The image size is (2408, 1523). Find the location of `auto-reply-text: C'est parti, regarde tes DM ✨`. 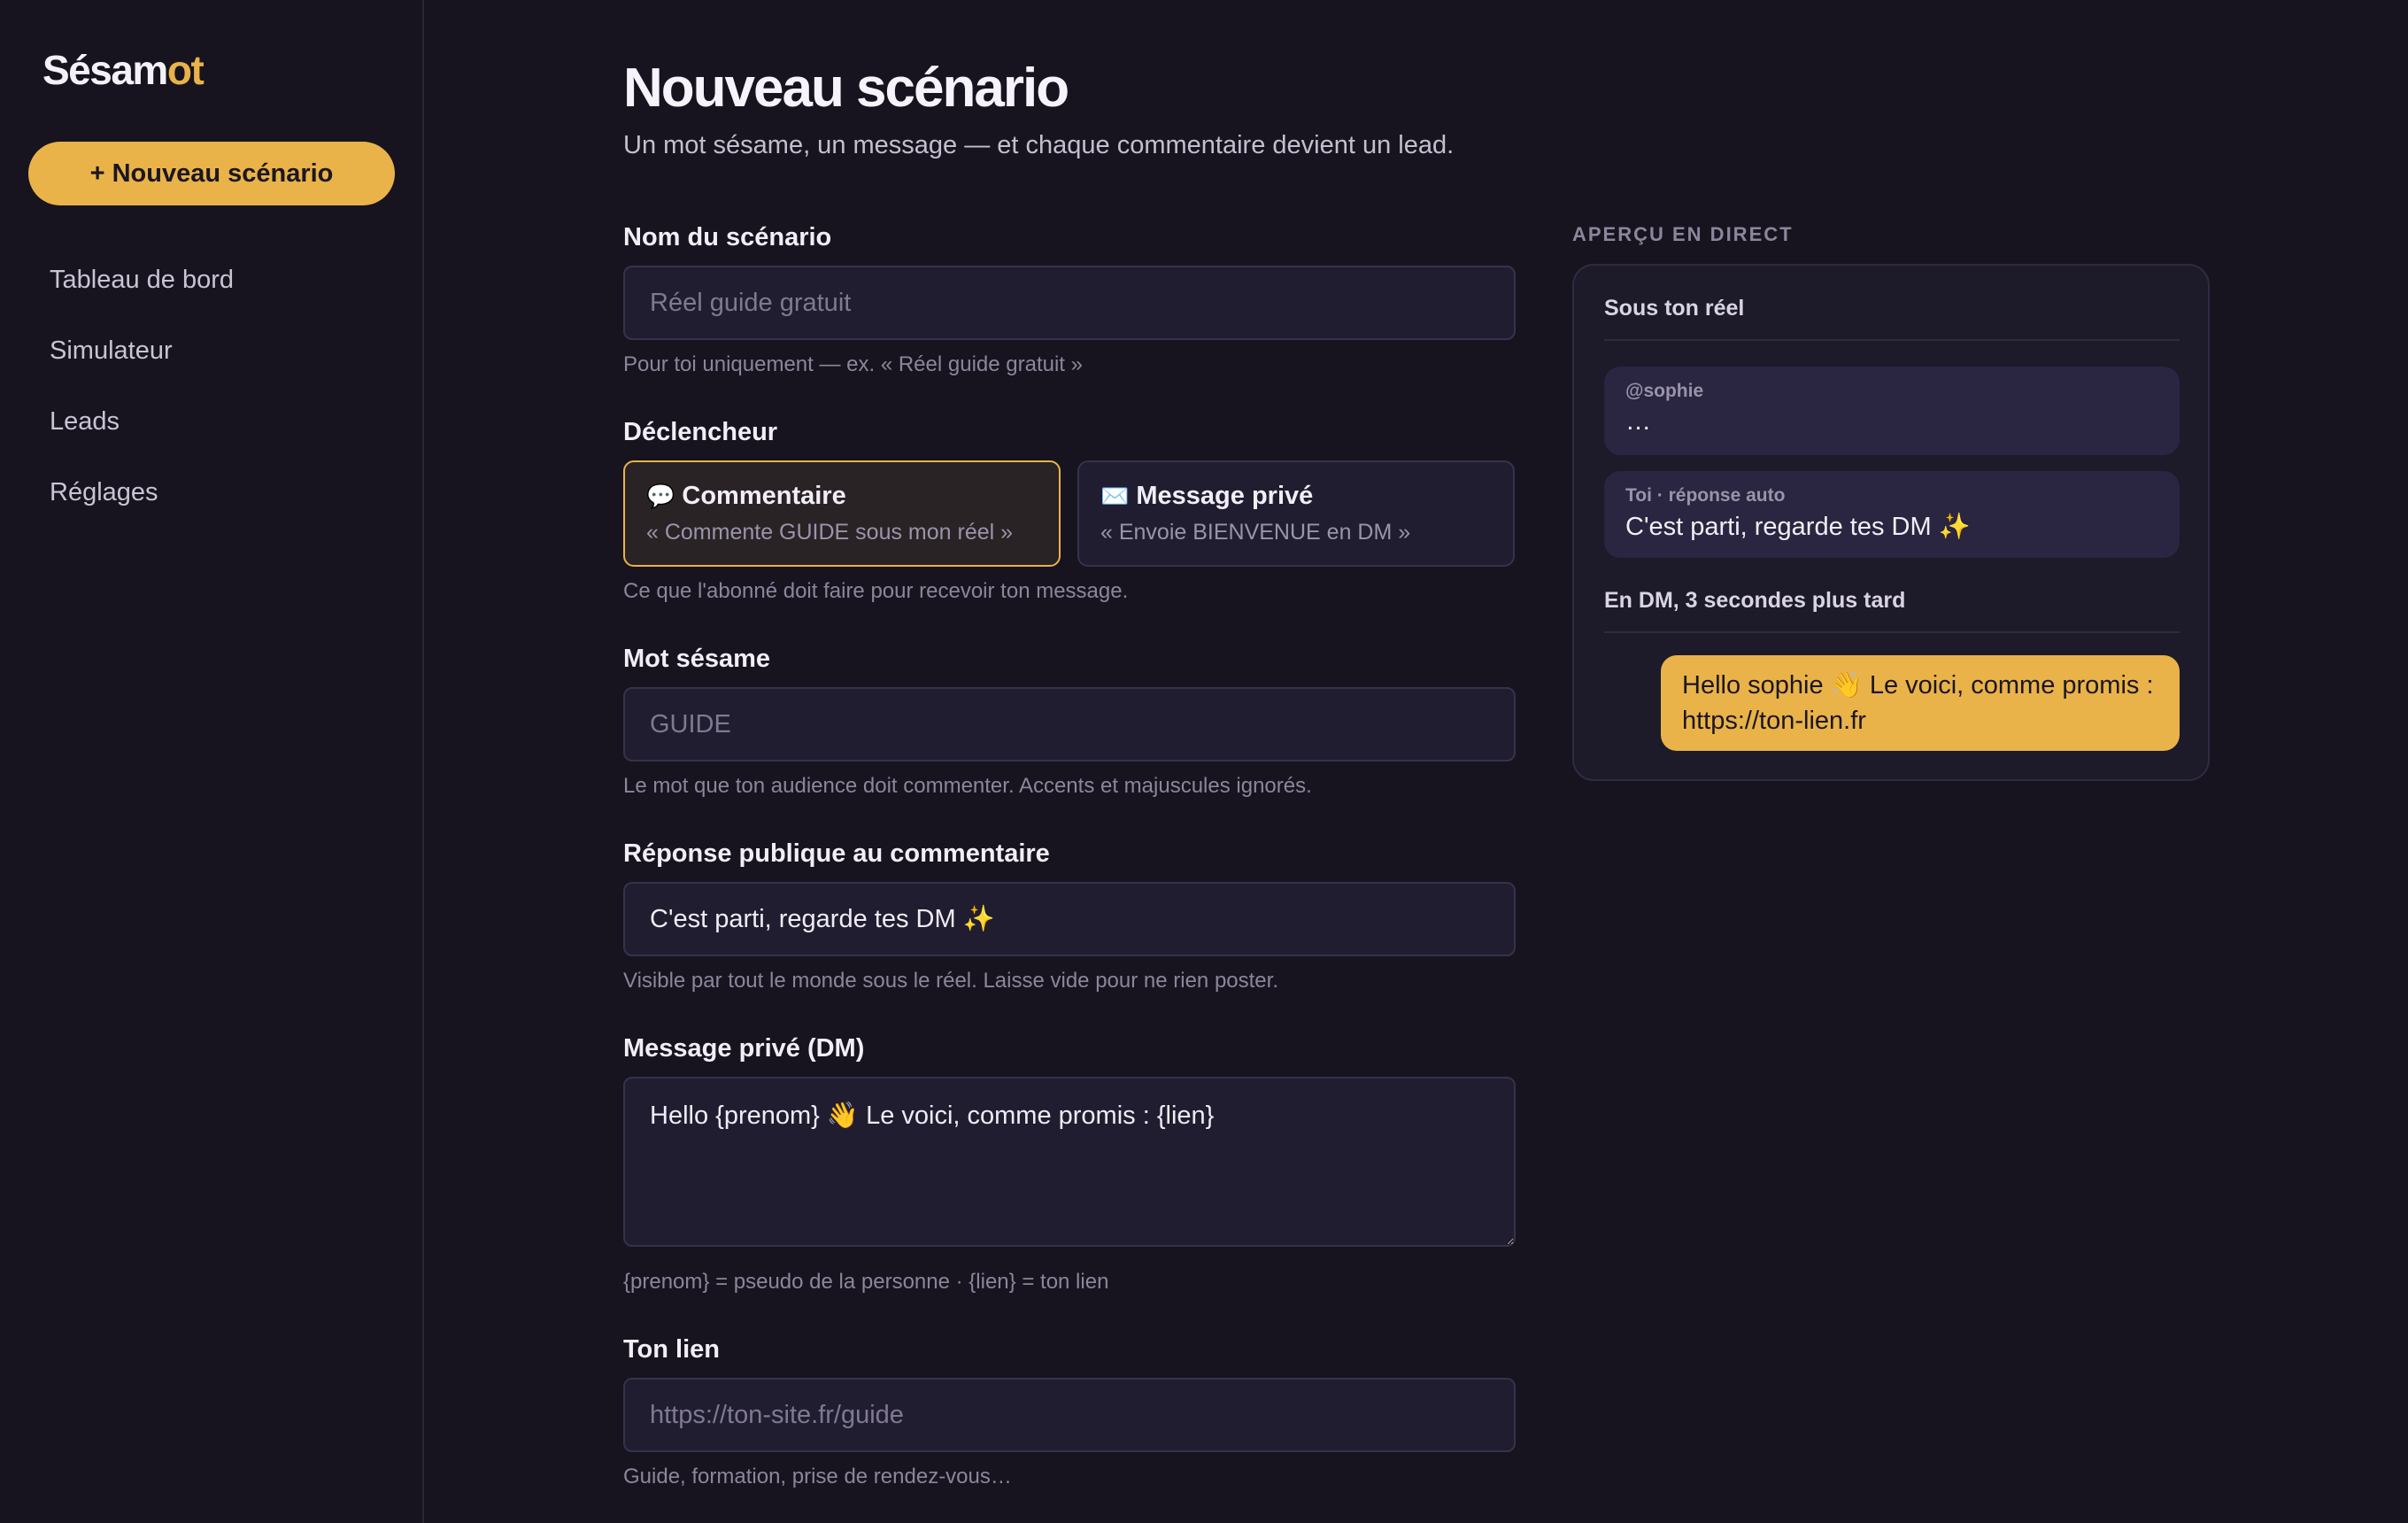

auto-reply-text: C'est parti, regarde tes DM ✨ is located at coordinates (1798, 527).